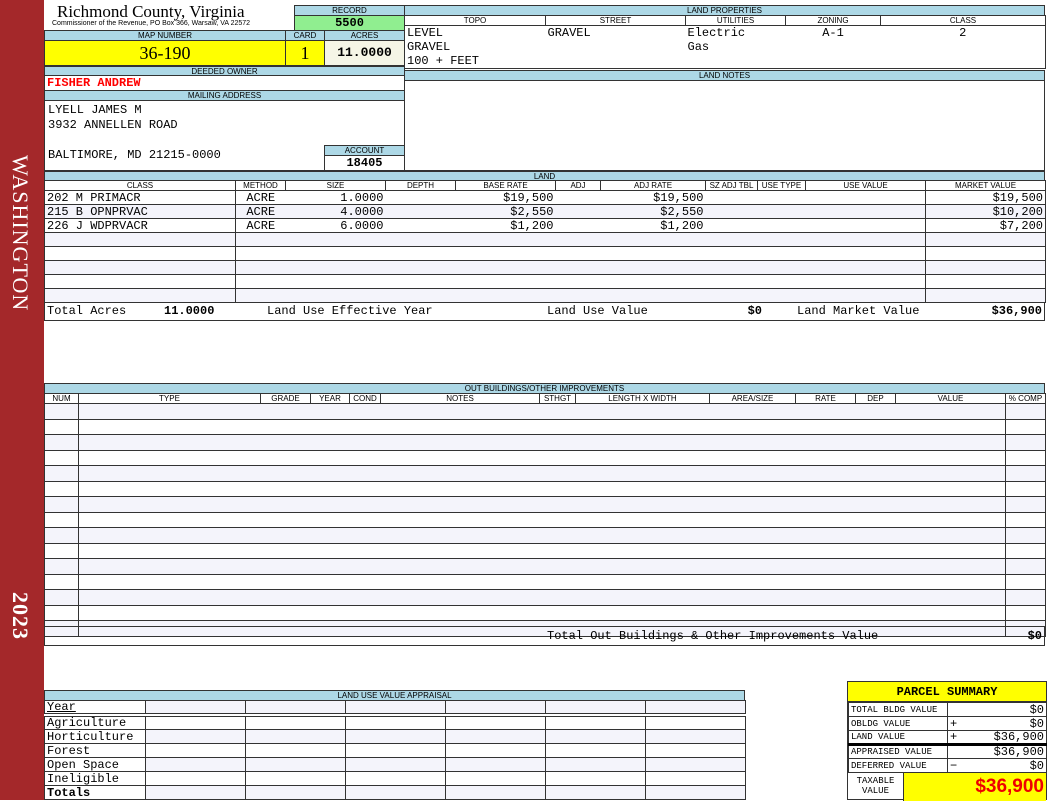 The height and width of the screenshot is (801, 1050). What do you see at coordinates (615, 47) in the screenshot?
I see `street-value: GRAVEL` at bounding box center [615, 47].